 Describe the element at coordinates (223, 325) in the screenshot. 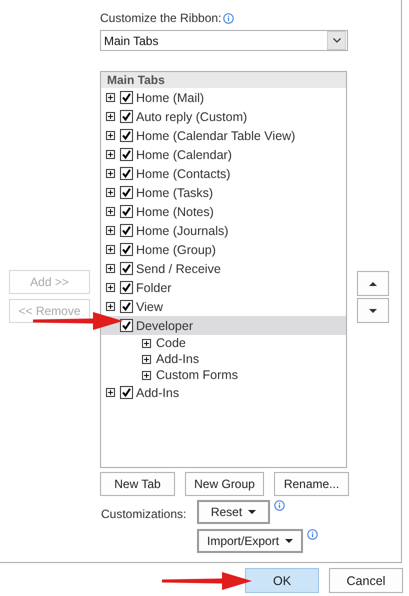

I see `tree-item: Developer` at that location.